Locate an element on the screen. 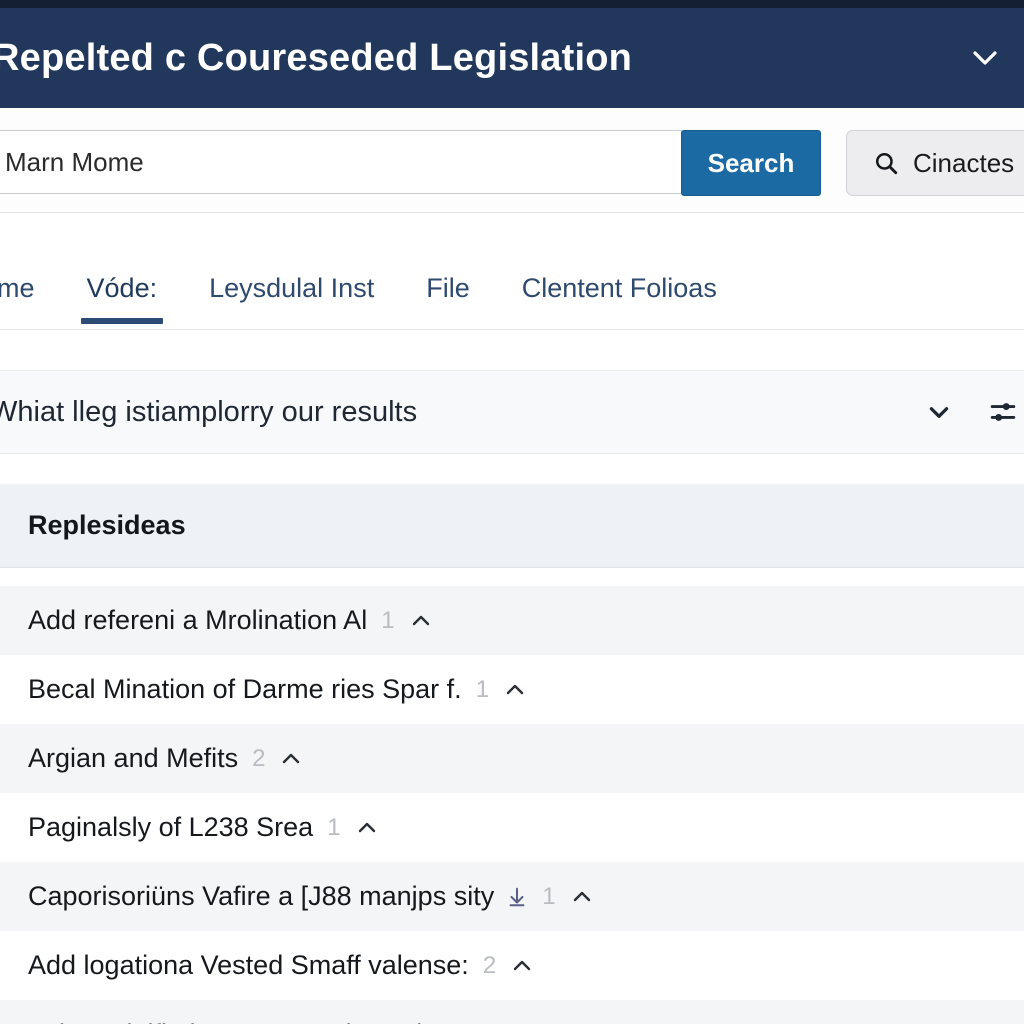 The height and width of the screenshot is (1024, 1024). cinactes-button-label: Cinactes is located at coordinates (964, 162).